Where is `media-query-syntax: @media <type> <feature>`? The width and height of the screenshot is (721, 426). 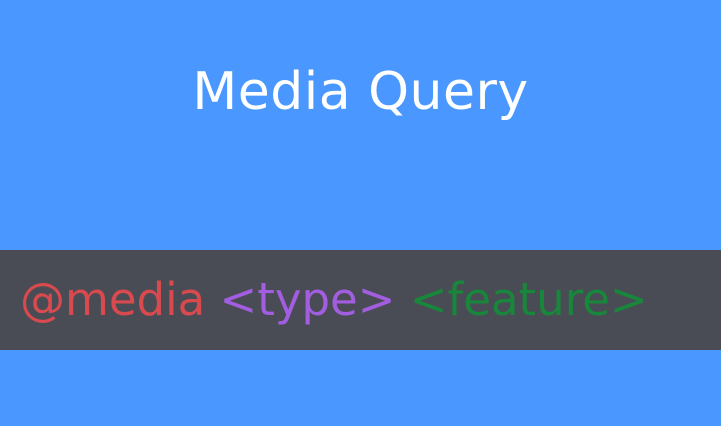
media-query-syntax: @media <type> <feature> is located at coordinates (334, 300).